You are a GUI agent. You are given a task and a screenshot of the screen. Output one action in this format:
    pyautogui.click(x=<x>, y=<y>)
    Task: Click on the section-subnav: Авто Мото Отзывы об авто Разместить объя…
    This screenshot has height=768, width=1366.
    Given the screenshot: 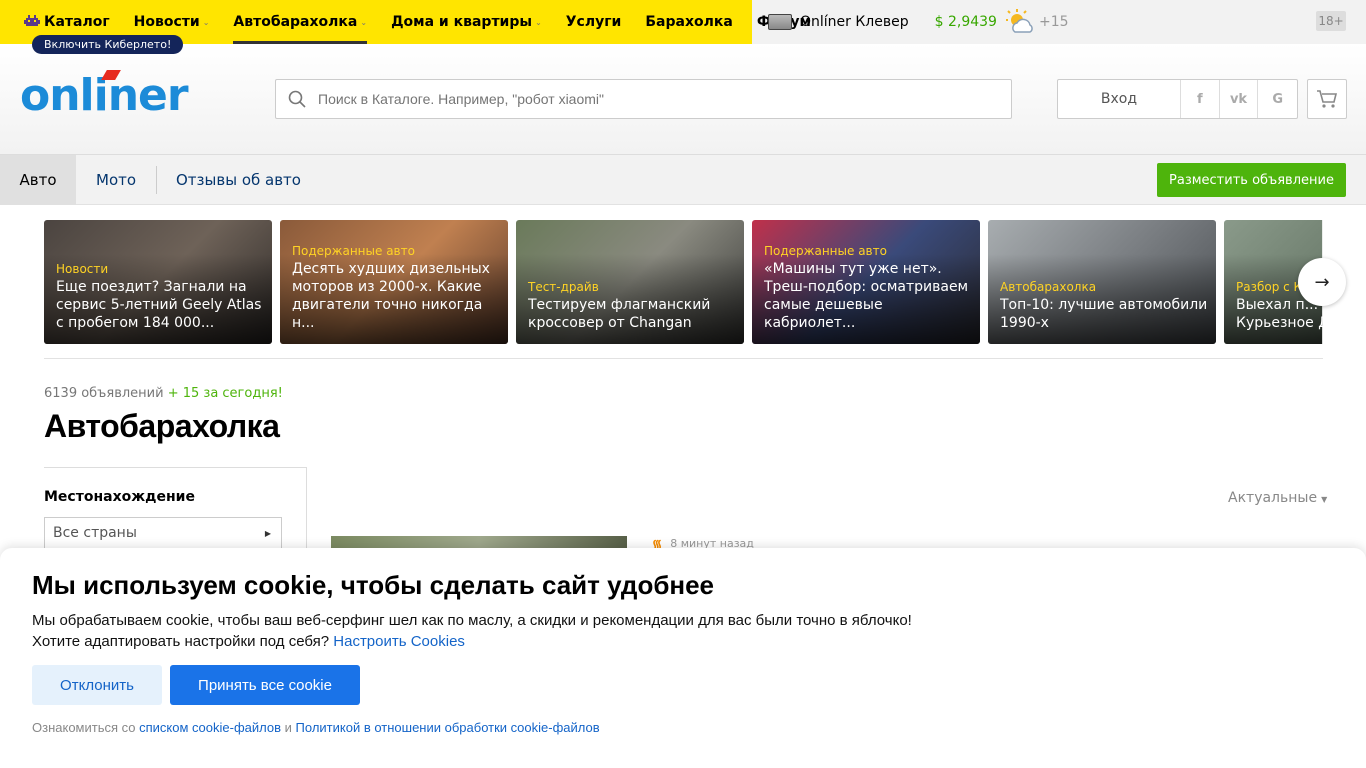 What is the action you would take?
    pyautogui.click(x=683, y=179)
    